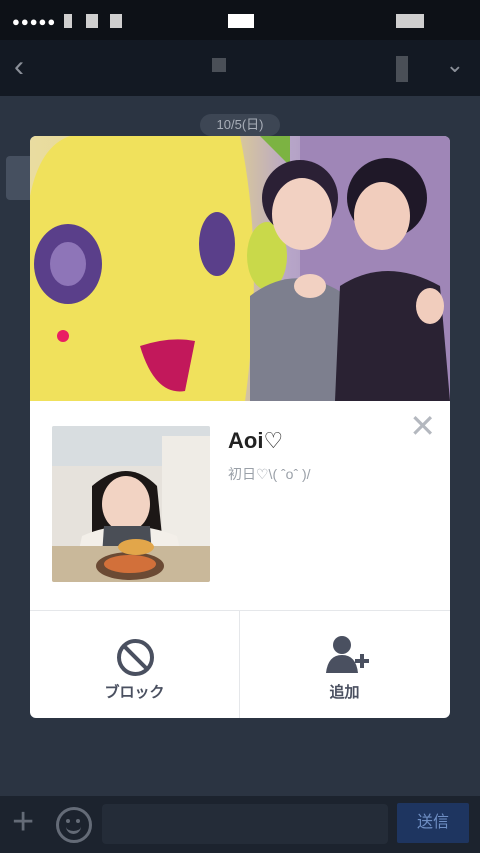 This screenshot has width=480, height=853. I want to click on input-bar: + 送信, so click(240, 824).